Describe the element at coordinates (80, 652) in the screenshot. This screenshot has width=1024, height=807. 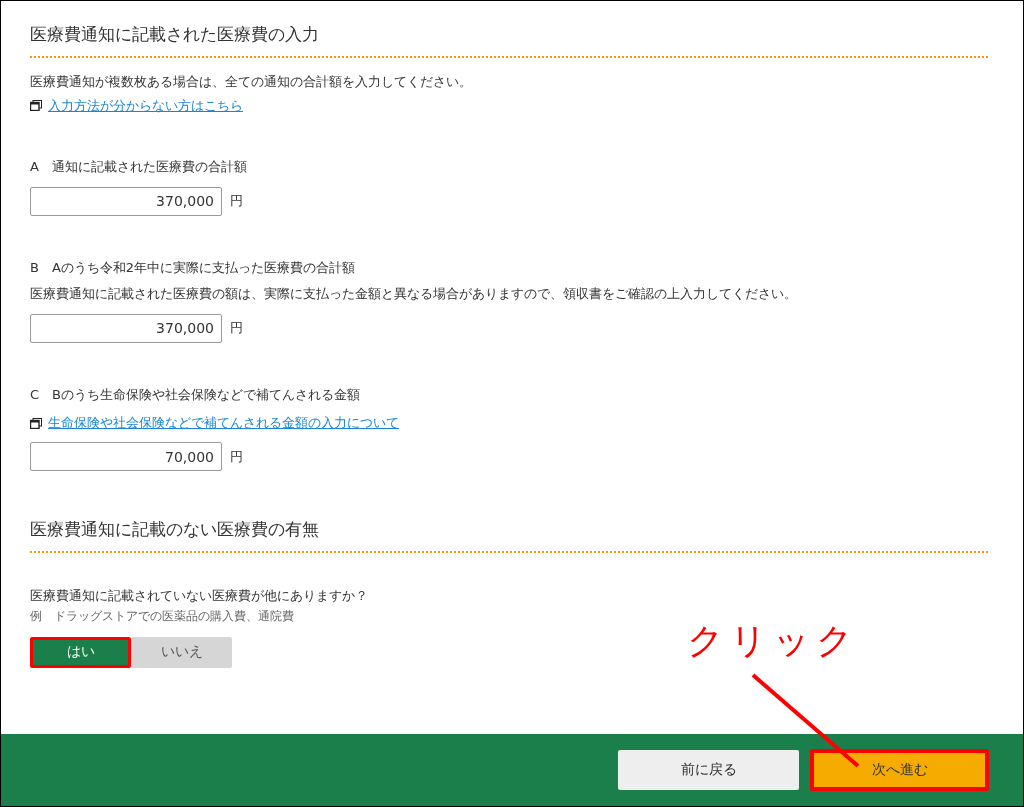
I see `choice-button: はい` at that location.